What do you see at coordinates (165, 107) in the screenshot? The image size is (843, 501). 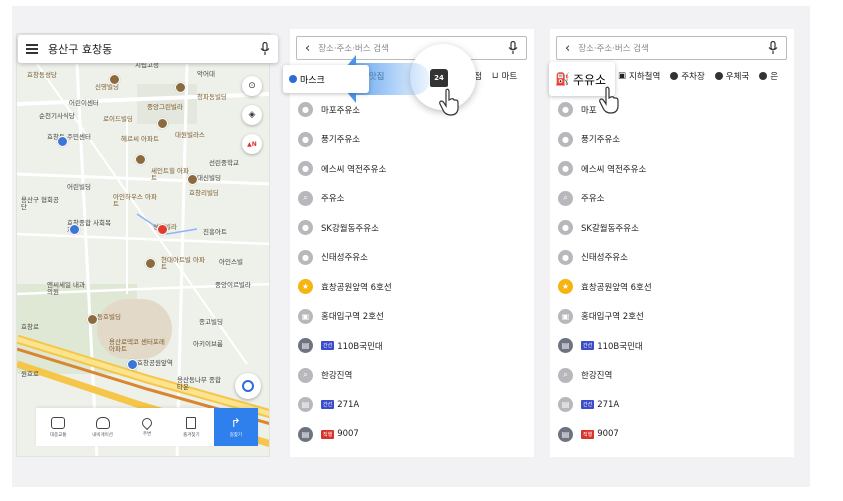 I see `map-label: 중앙그린빌라` at bounding box center [165, 107].